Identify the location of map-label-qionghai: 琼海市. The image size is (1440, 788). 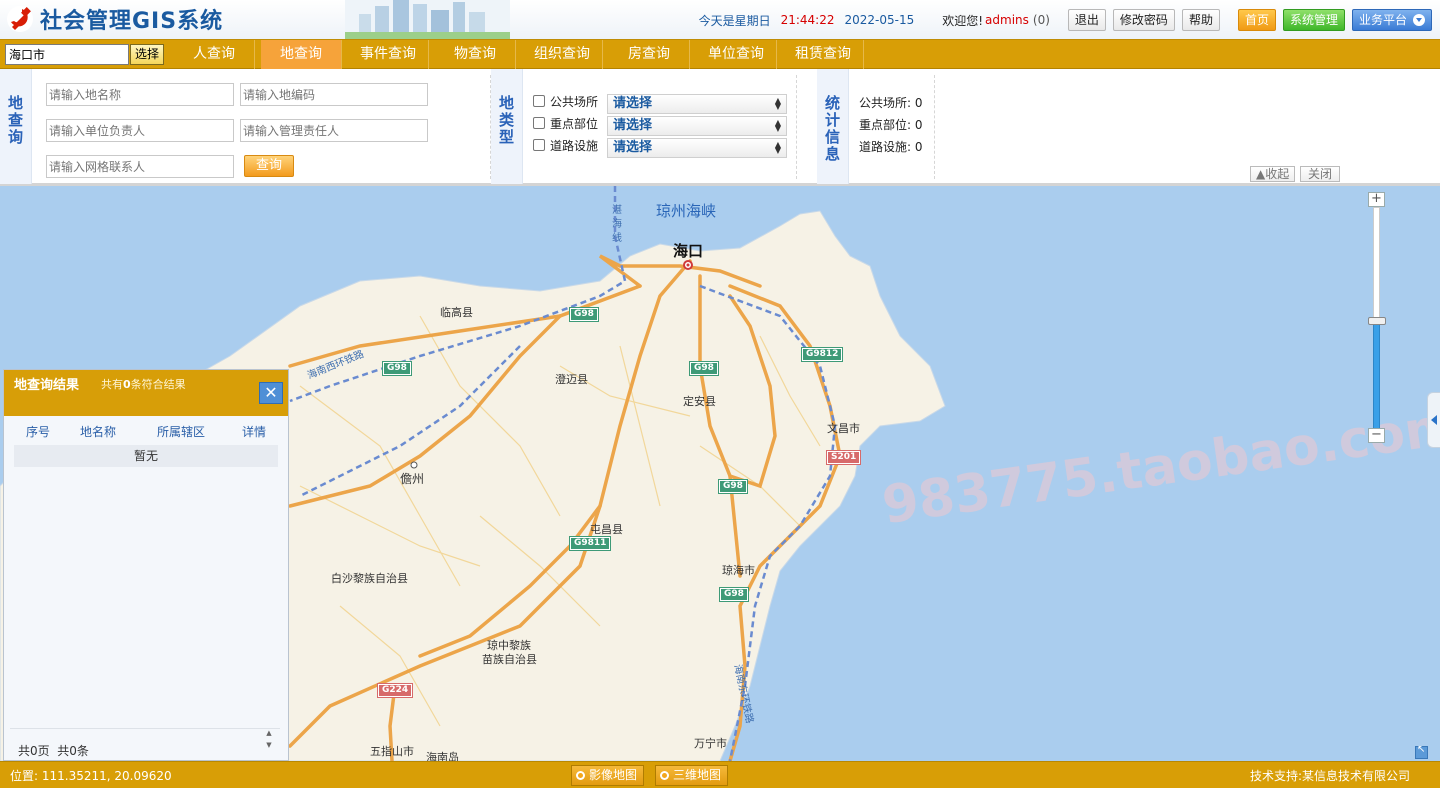
(738, 570).